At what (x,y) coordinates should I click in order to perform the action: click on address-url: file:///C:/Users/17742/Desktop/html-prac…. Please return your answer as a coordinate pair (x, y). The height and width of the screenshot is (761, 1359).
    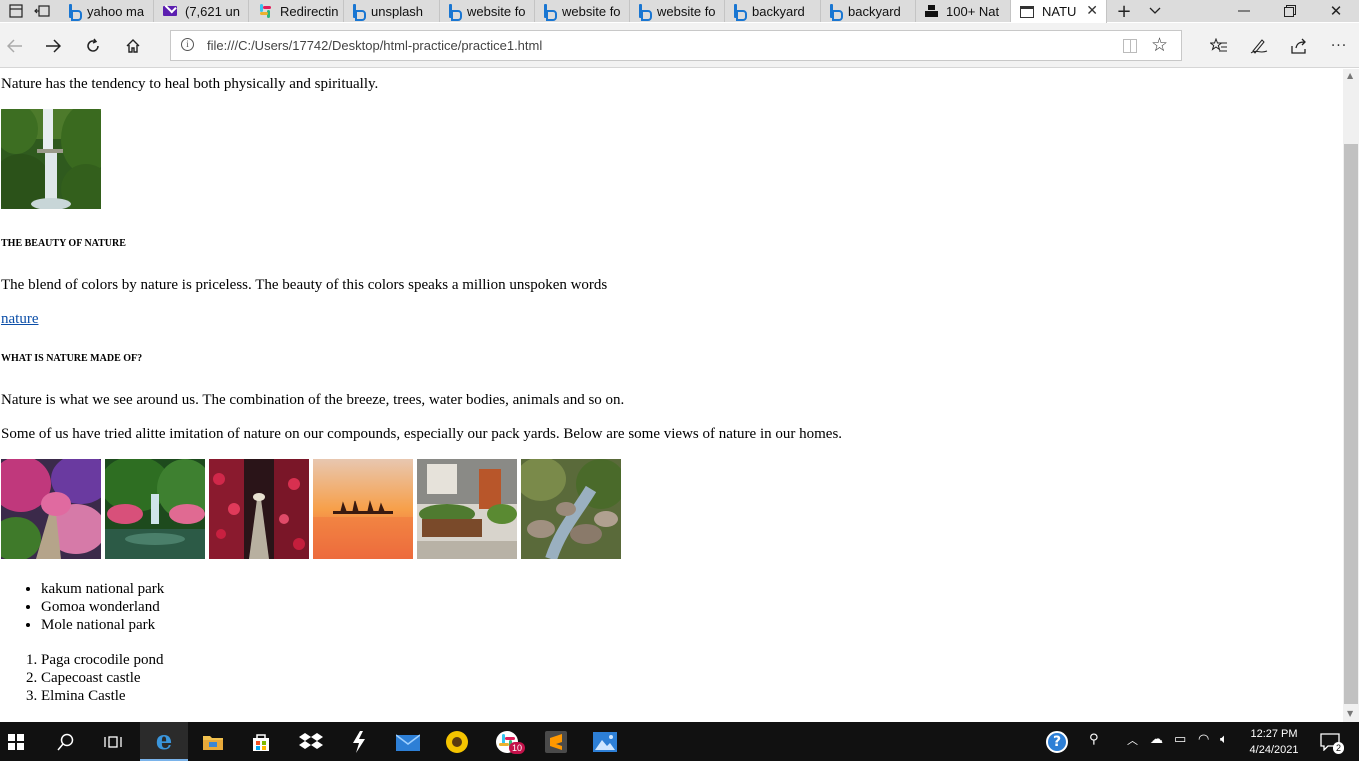
    Looking at the image, I should click on (374, 45).